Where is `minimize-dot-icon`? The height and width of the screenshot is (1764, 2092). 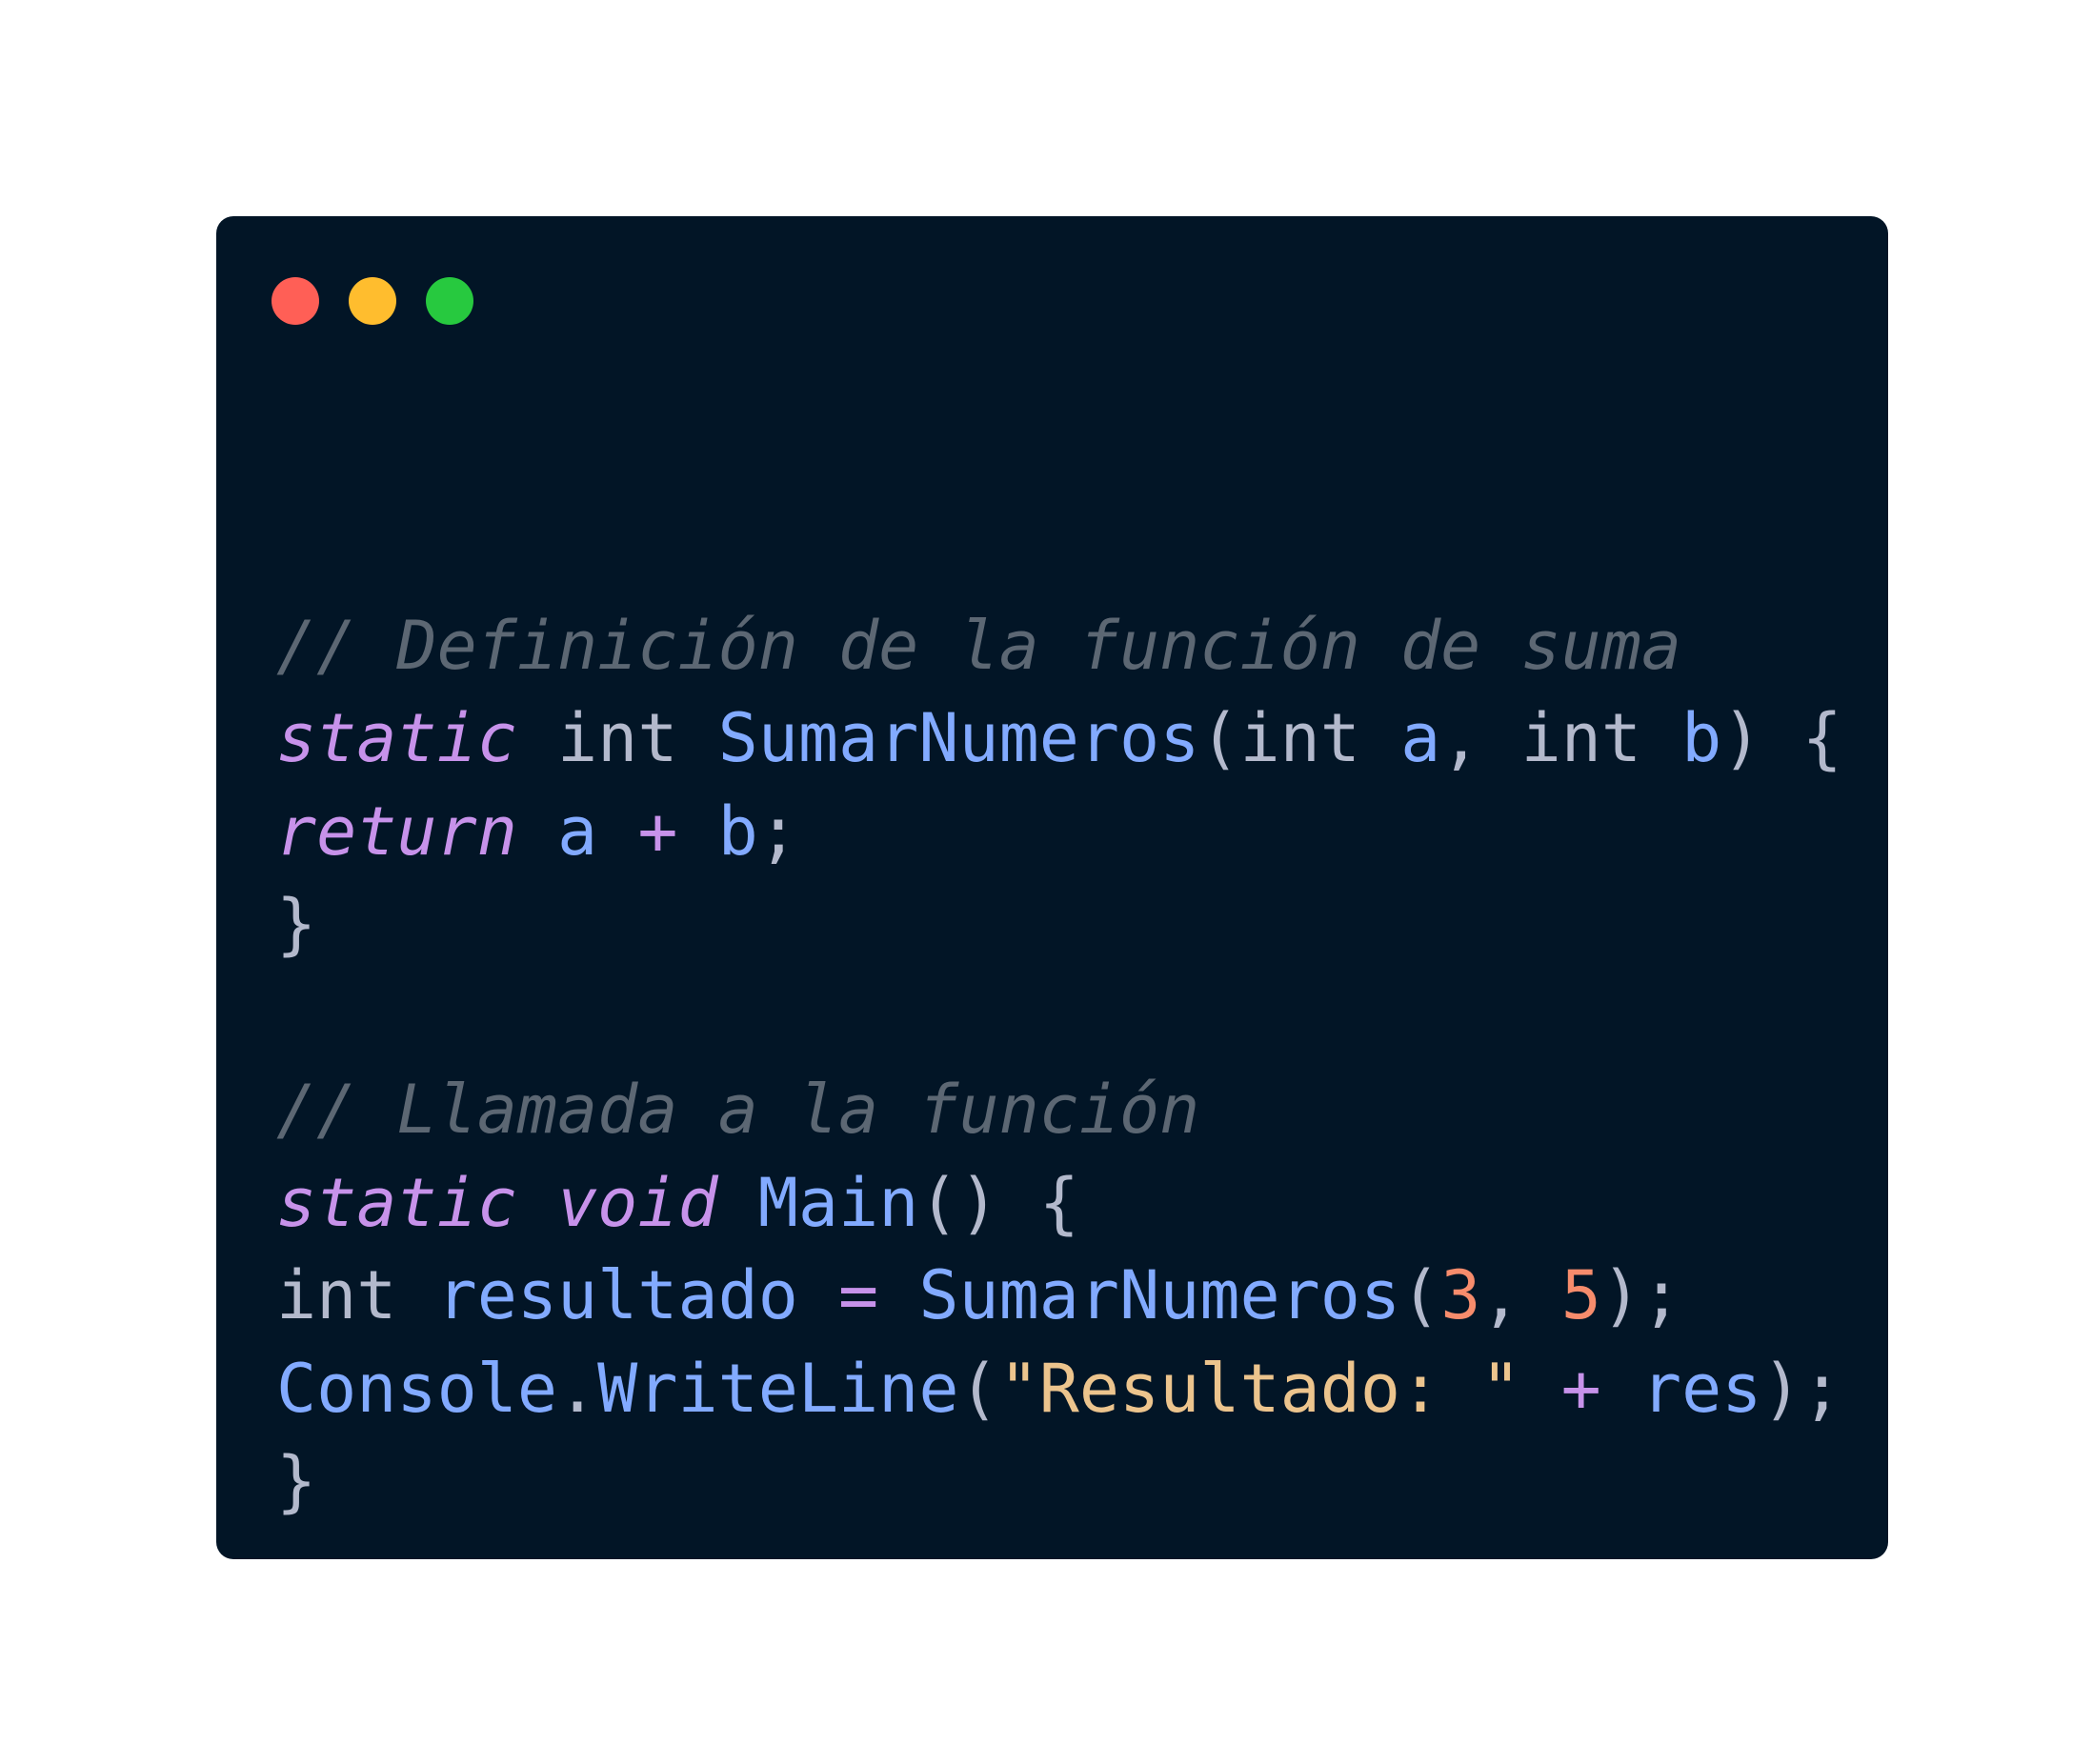 minimize-dot-icon is located at coordinates (372, 301).